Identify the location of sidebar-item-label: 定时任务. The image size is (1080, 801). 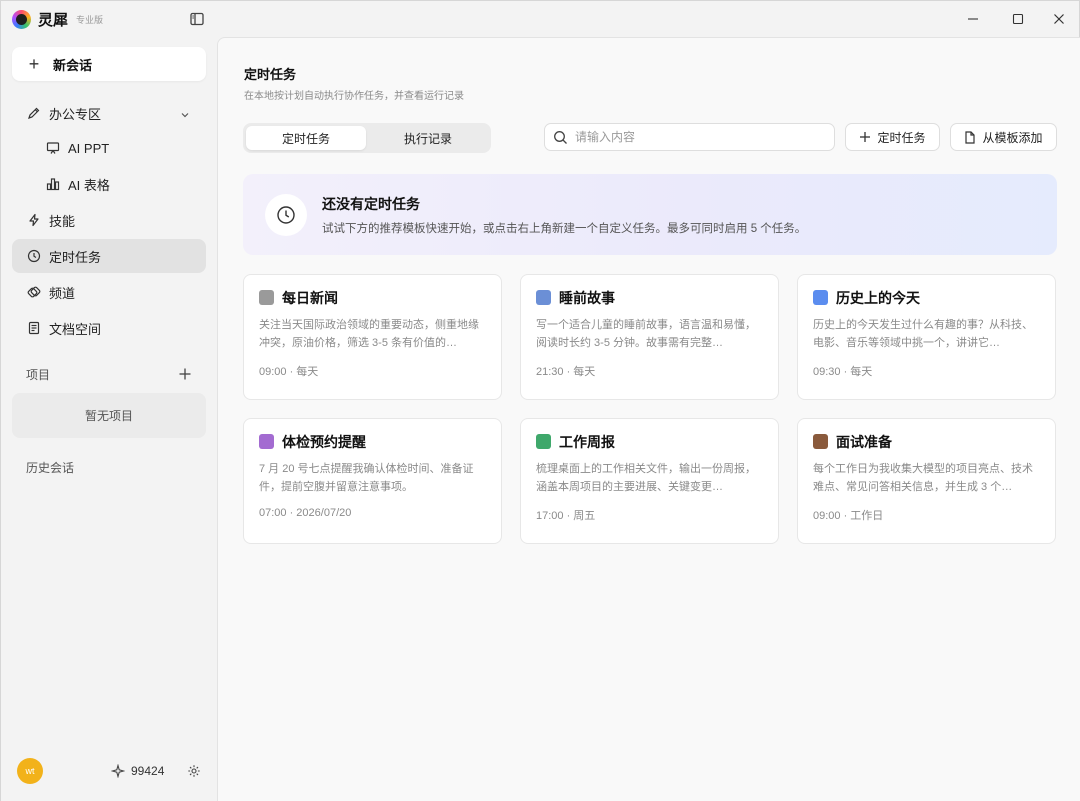
(75, 257).